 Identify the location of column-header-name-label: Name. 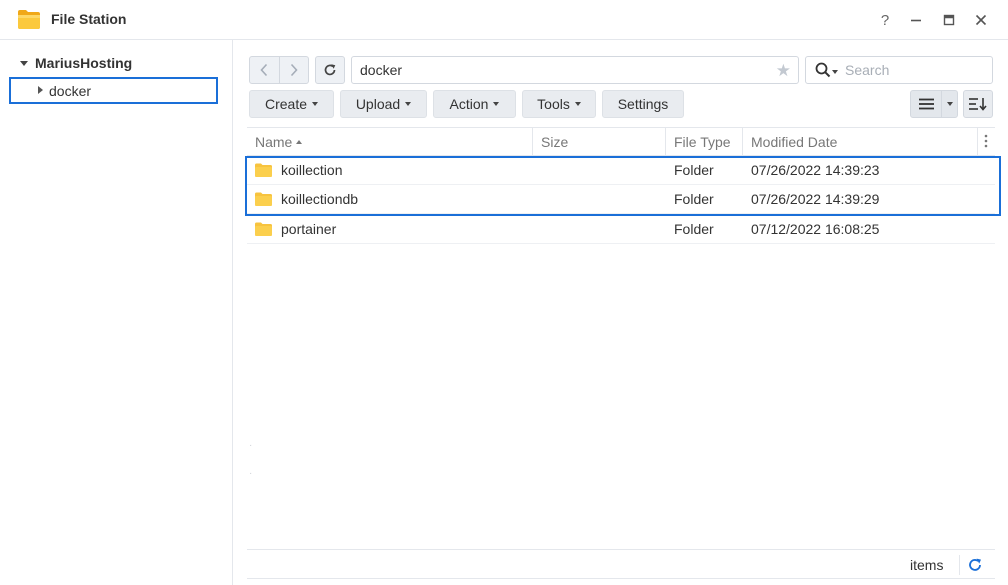
(274, 142).